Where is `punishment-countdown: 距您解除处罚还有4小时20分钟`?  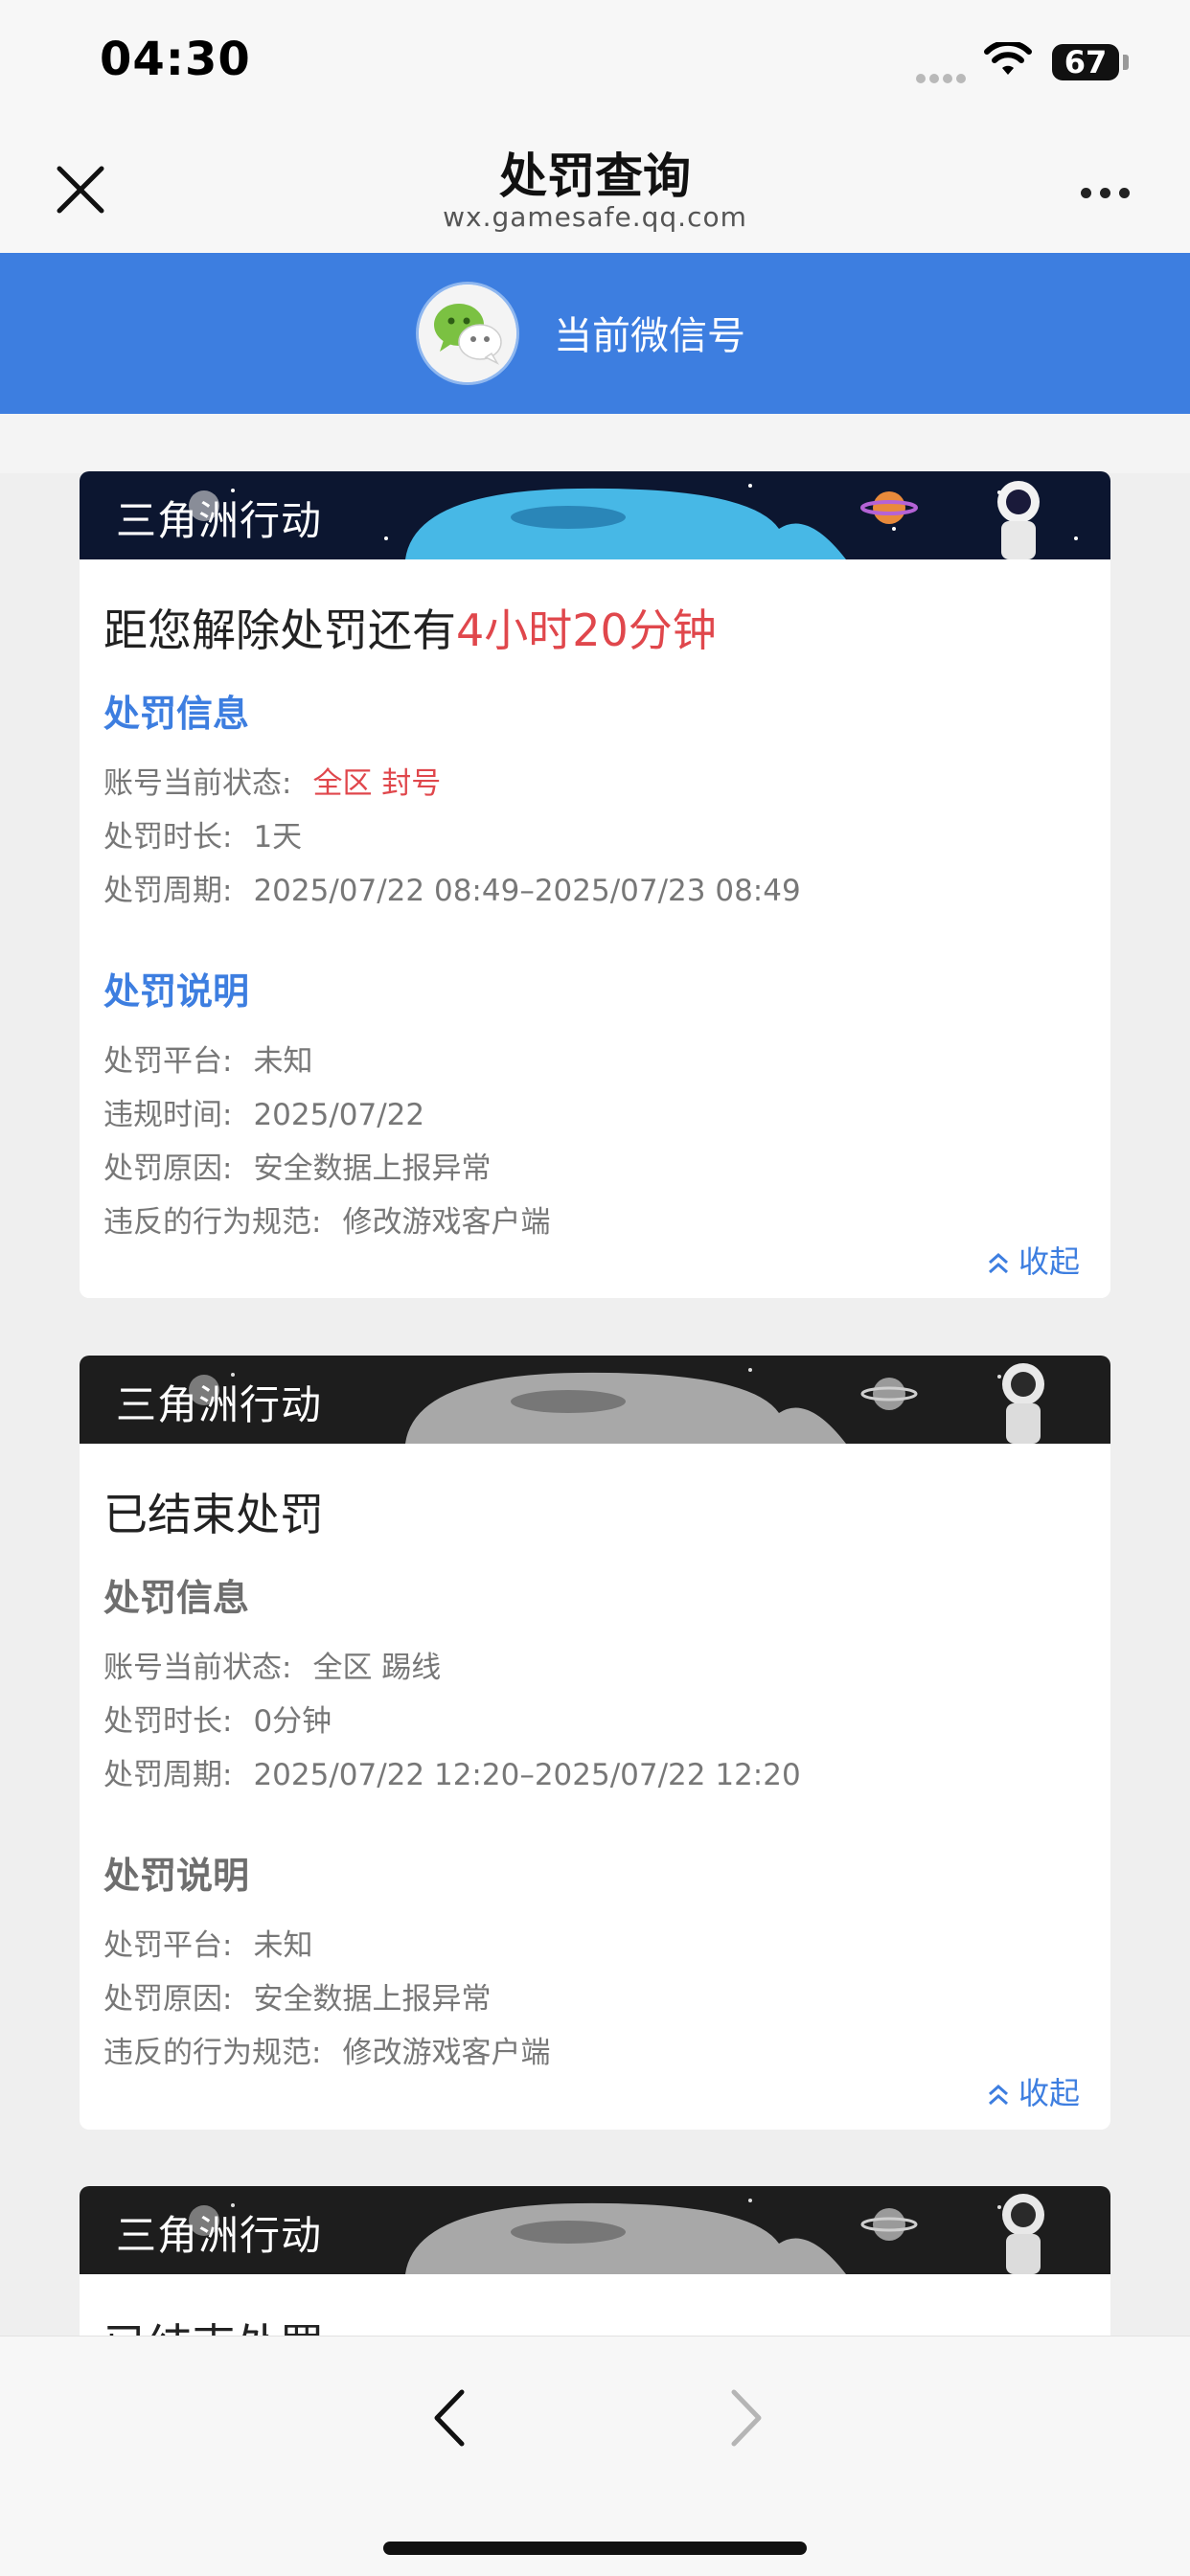
punishment-countdown: 距您解除处罚还有4小时20分钟 is located at coordinates (410, 627).